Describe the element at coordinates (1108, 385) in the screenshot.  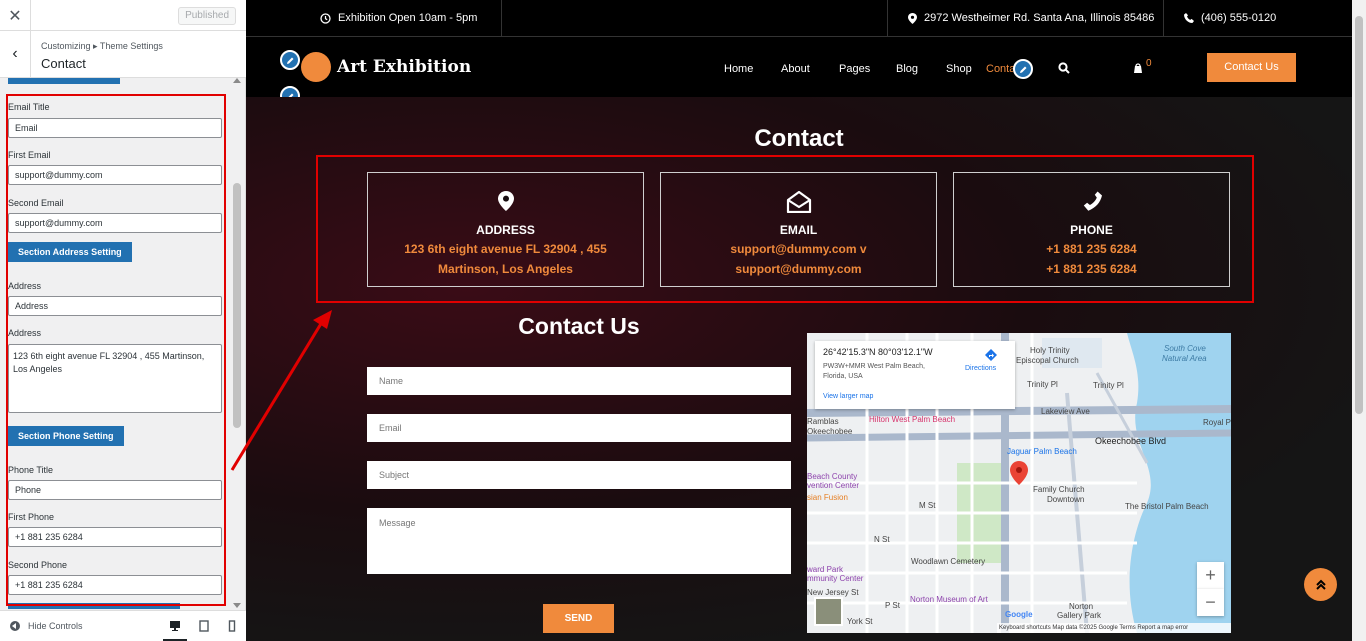
I see `map-label: Trinity Pl` at that location.